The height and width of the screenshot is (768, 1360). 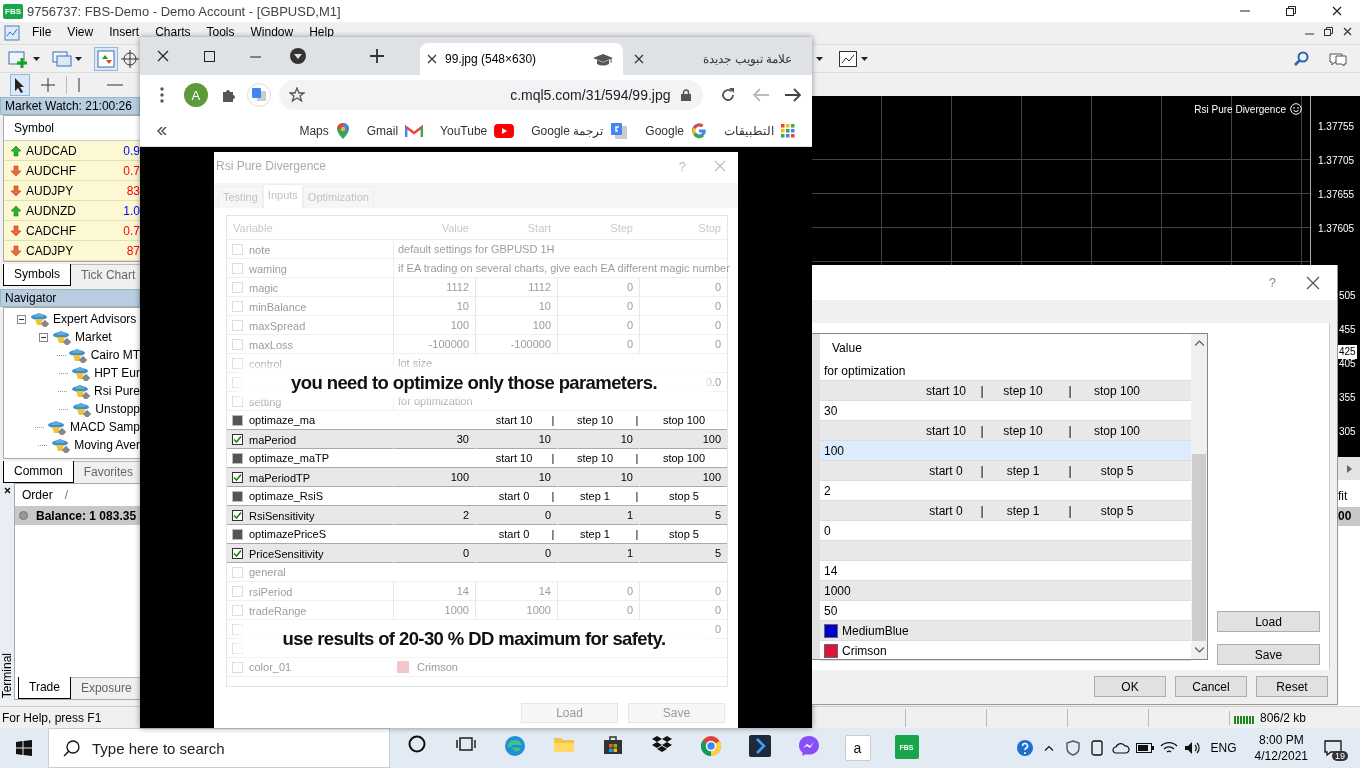 What do you see at coordinates (1096, 748) in the screenshot?
I see `phone-icon` at bounding box center [1096, 748].